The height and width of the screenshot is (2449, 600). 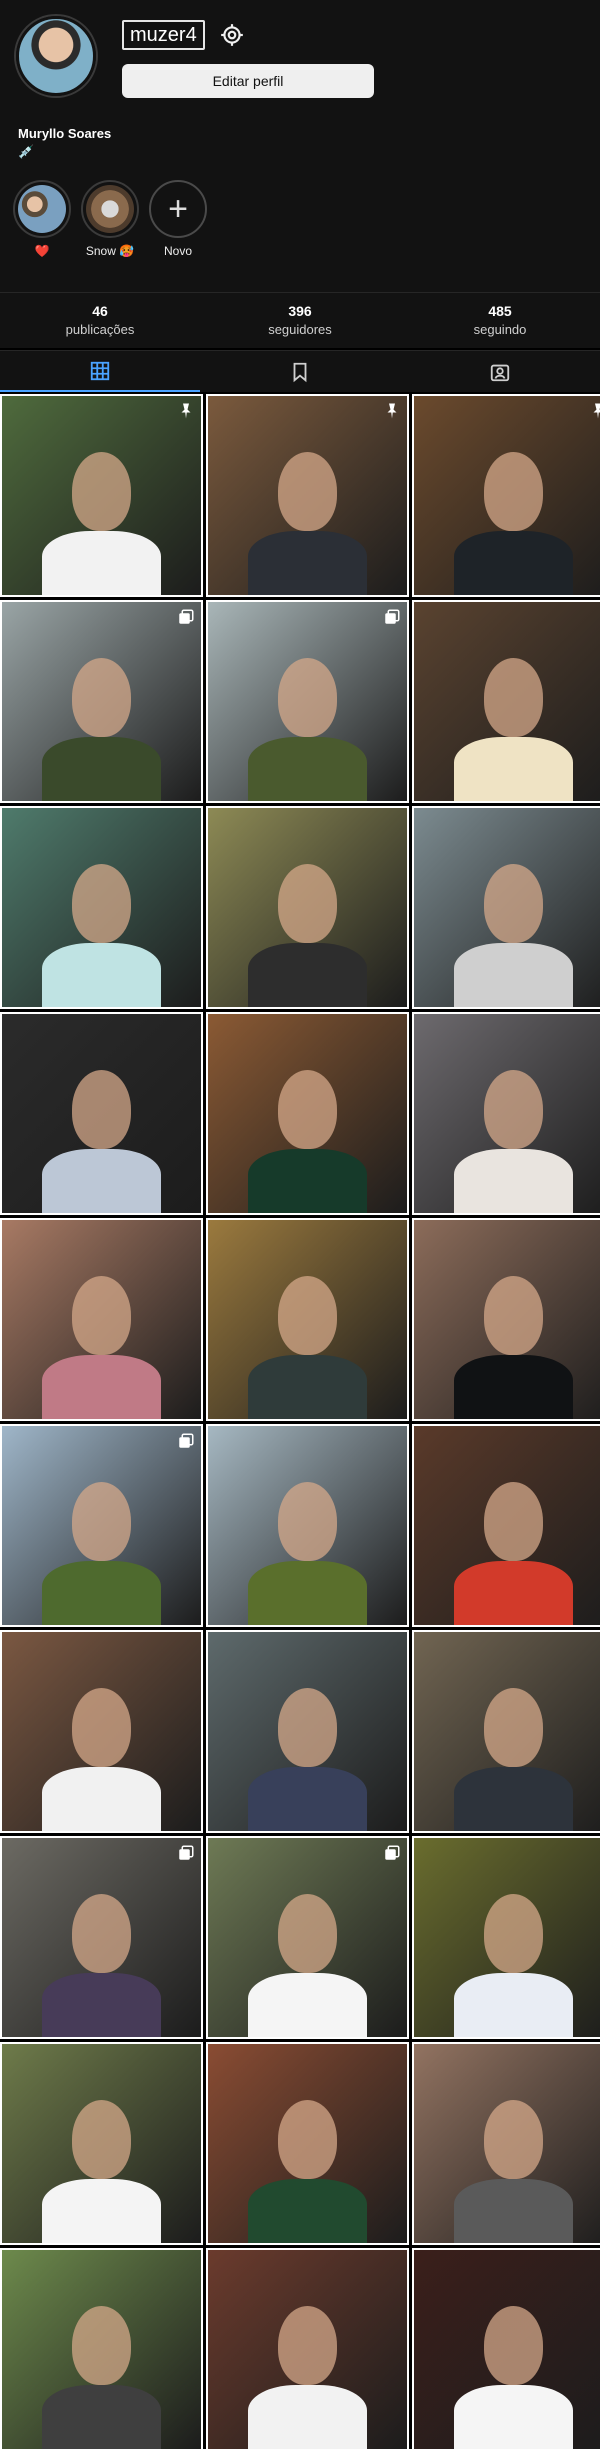 I want to click on stat-value: 396, so click(x=300, y=311).